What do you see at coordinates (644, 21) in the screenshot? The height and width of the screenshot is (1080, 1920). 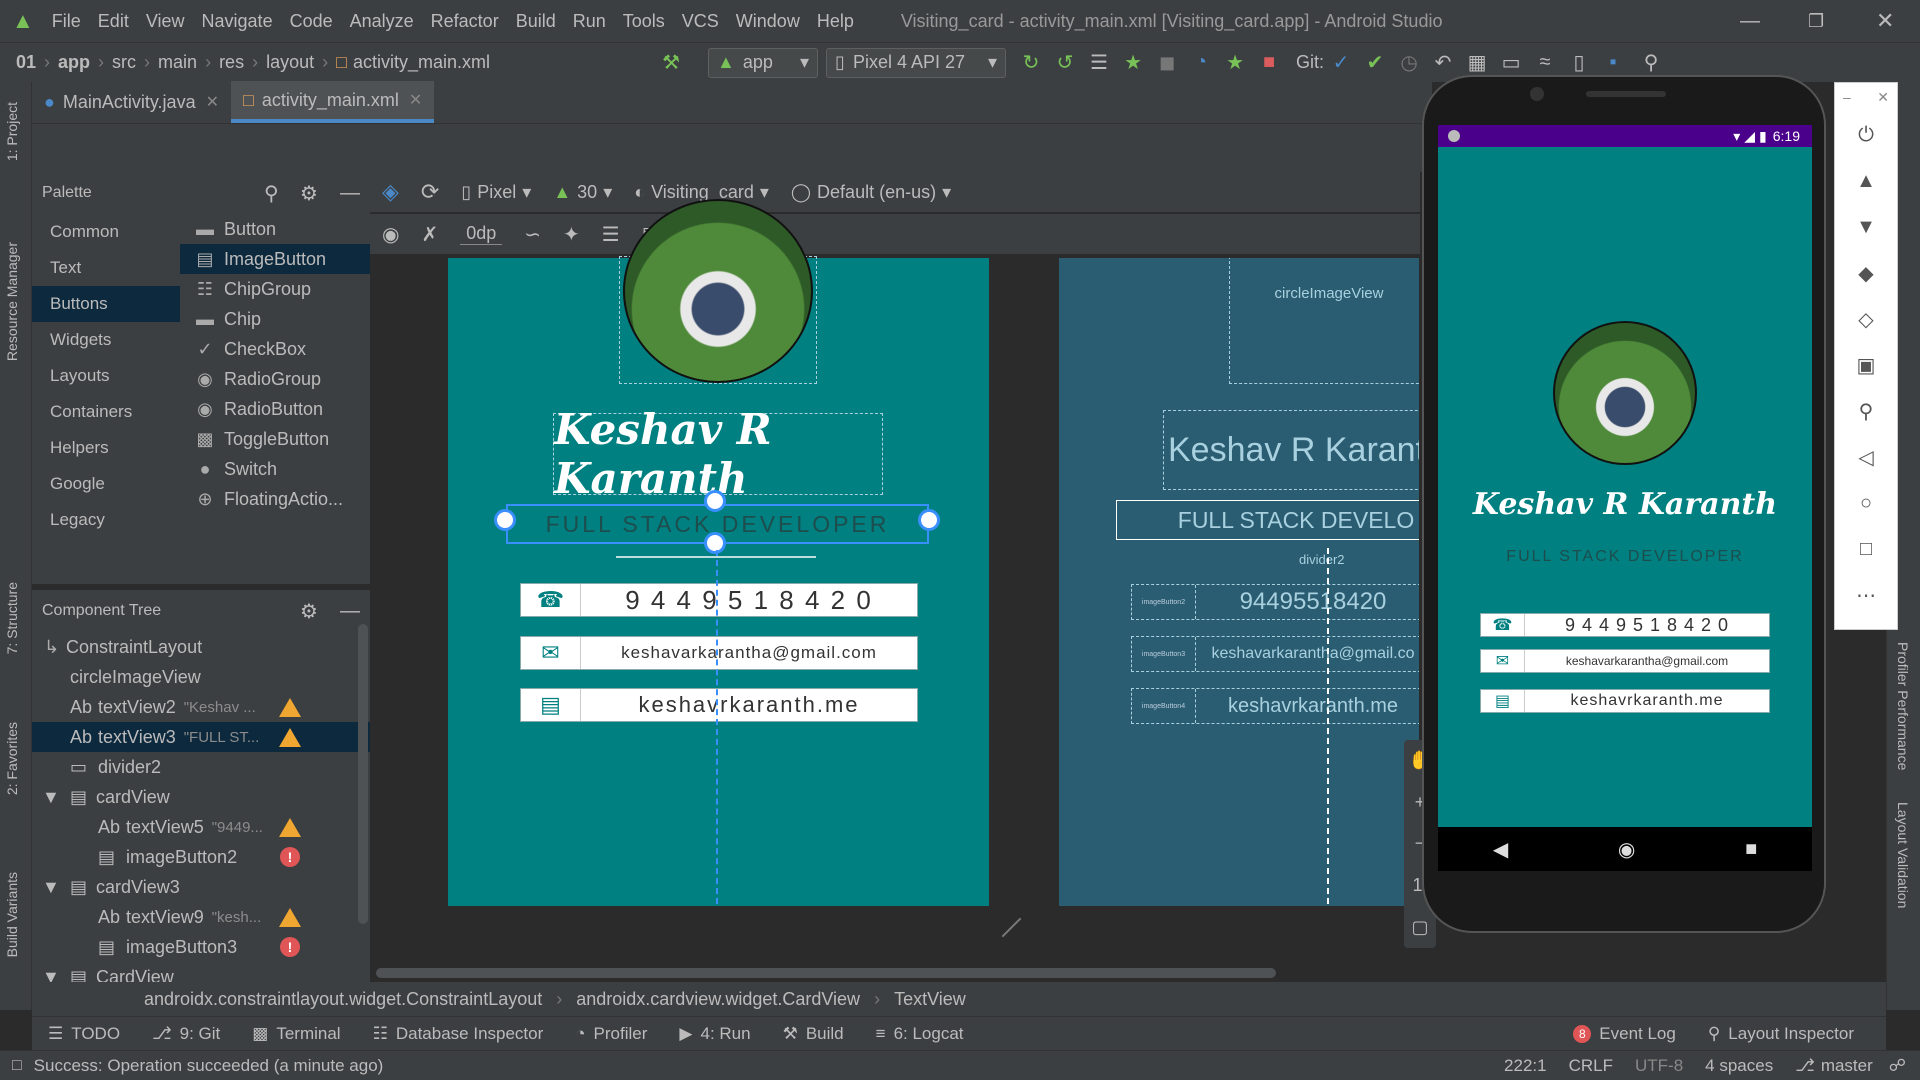 I see `menu-tools: Tools` at bounding box center [644, 21].